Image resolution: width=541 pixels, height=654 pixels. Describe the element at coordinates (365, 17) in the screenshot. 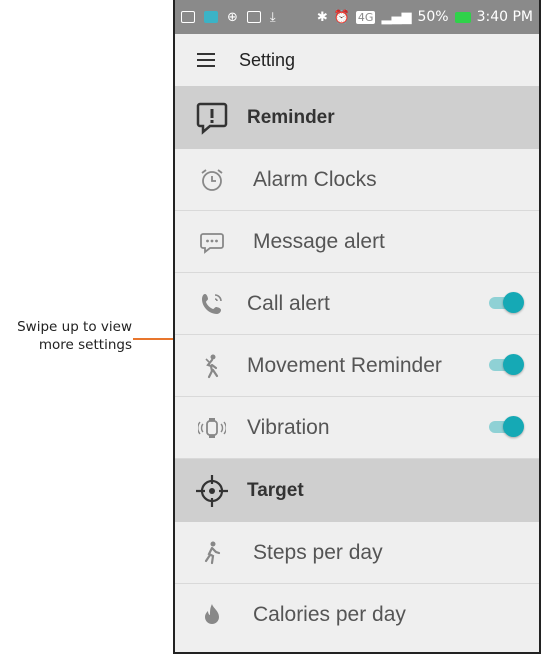

I see `network-type: 4G` at that location.